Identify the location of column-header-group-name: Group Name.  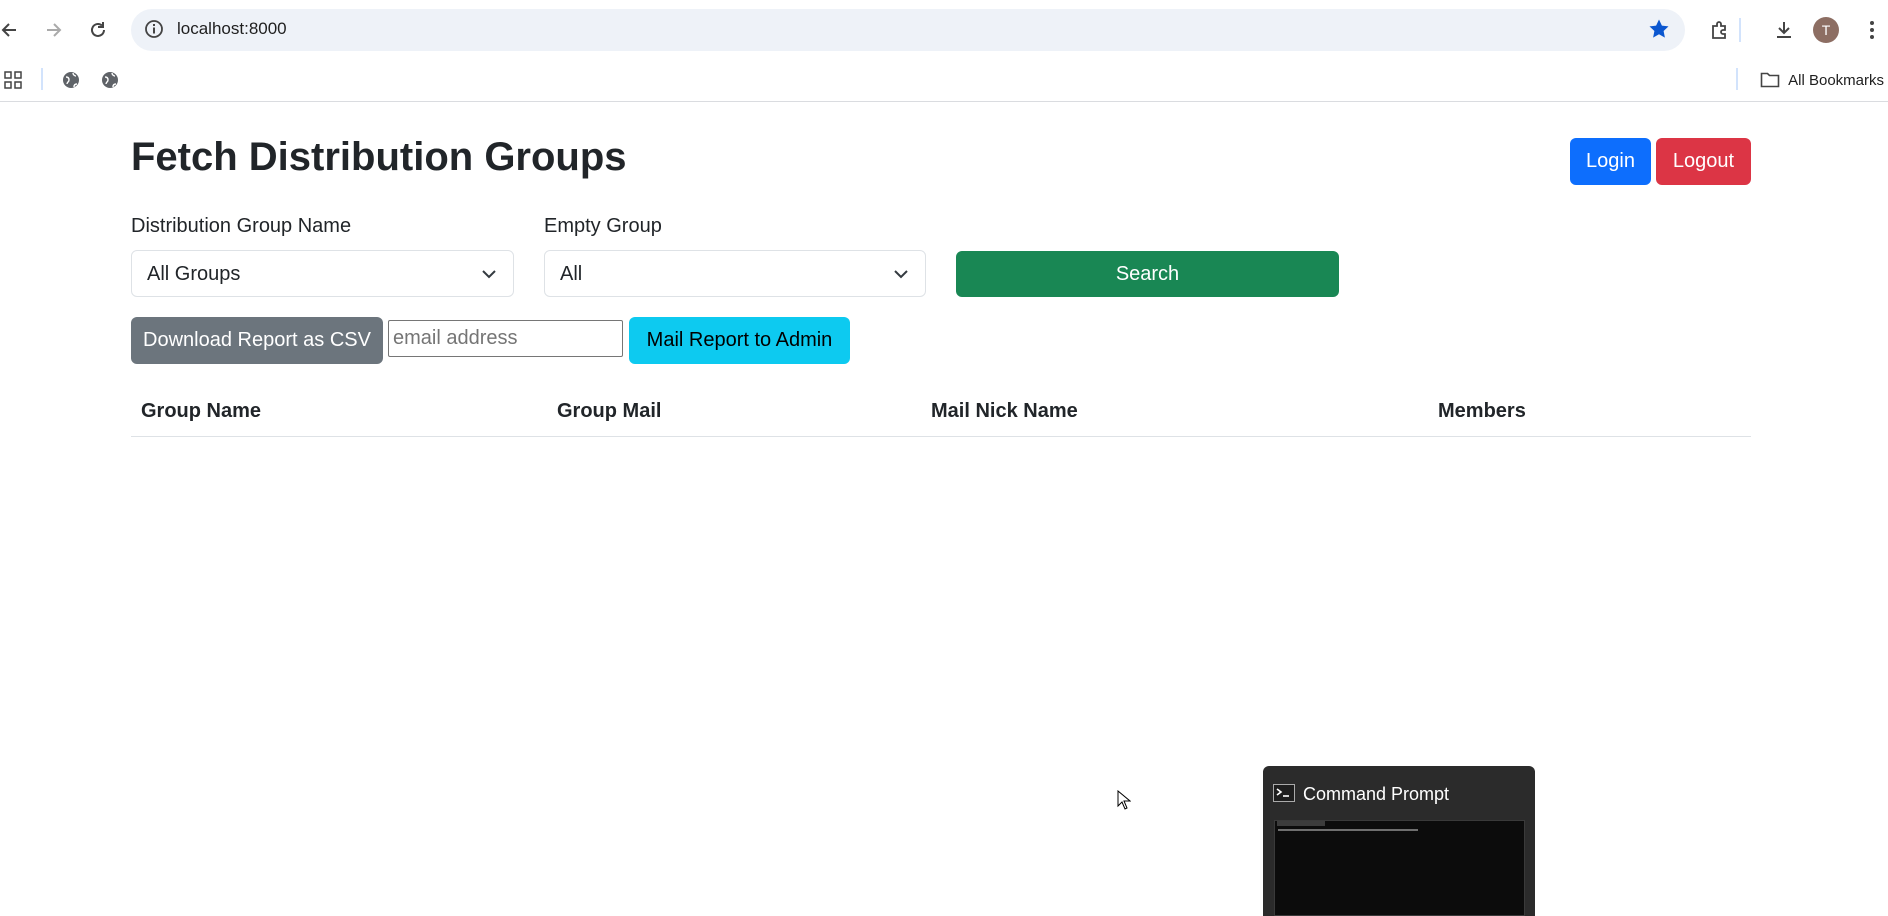
(339, 413).